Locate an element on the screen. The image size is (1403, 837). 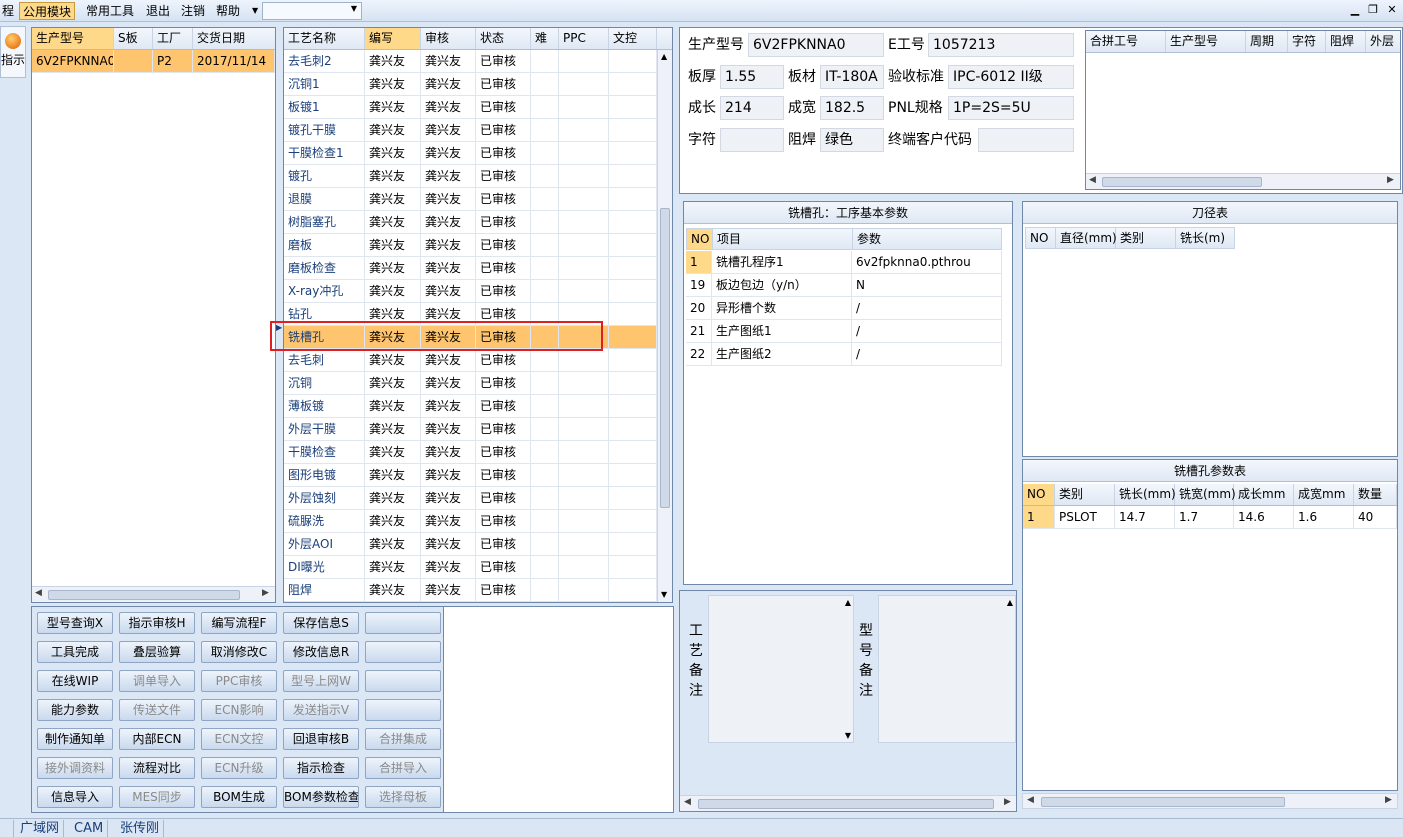
module-dropdown: ▼ is located at coordinates (312, 11).